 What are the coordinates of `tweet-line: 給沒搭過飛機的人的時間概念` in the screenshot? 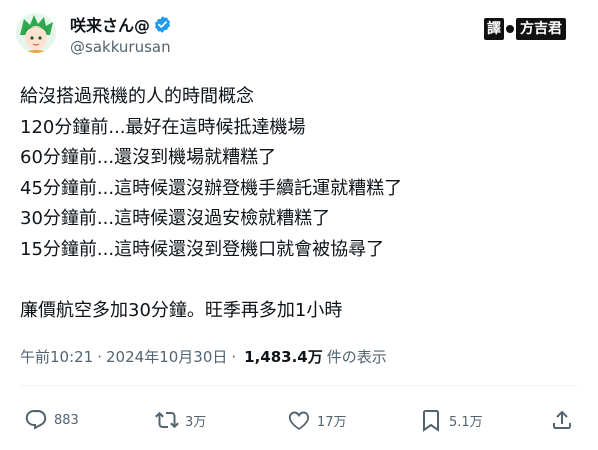 It's located at (137, 96).